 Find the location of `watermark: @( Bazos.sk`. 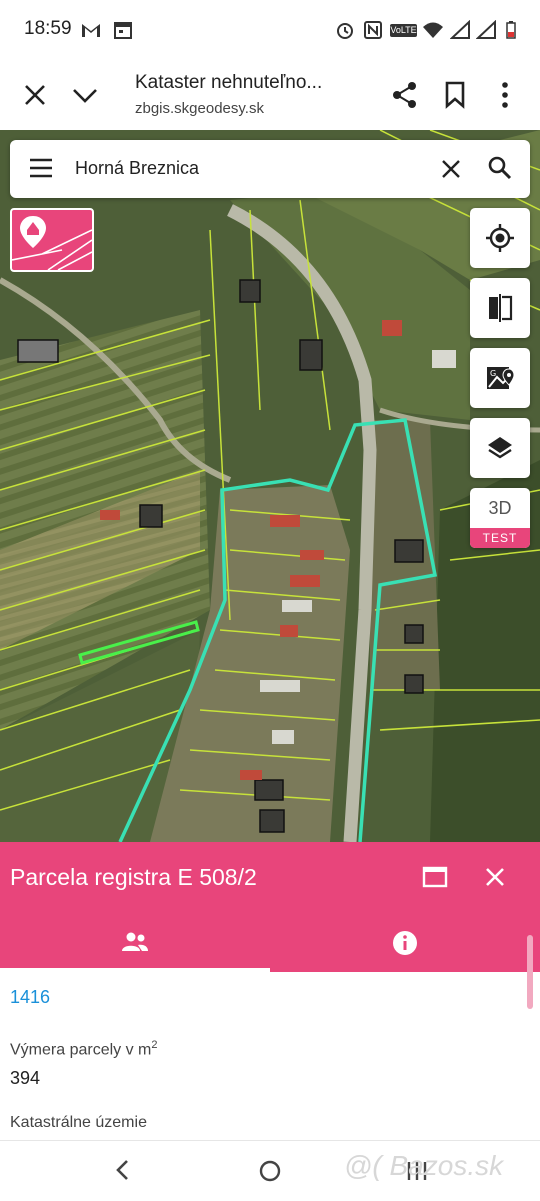

watermark: @( Bazos.sk is located at coordinates (424, 1165).